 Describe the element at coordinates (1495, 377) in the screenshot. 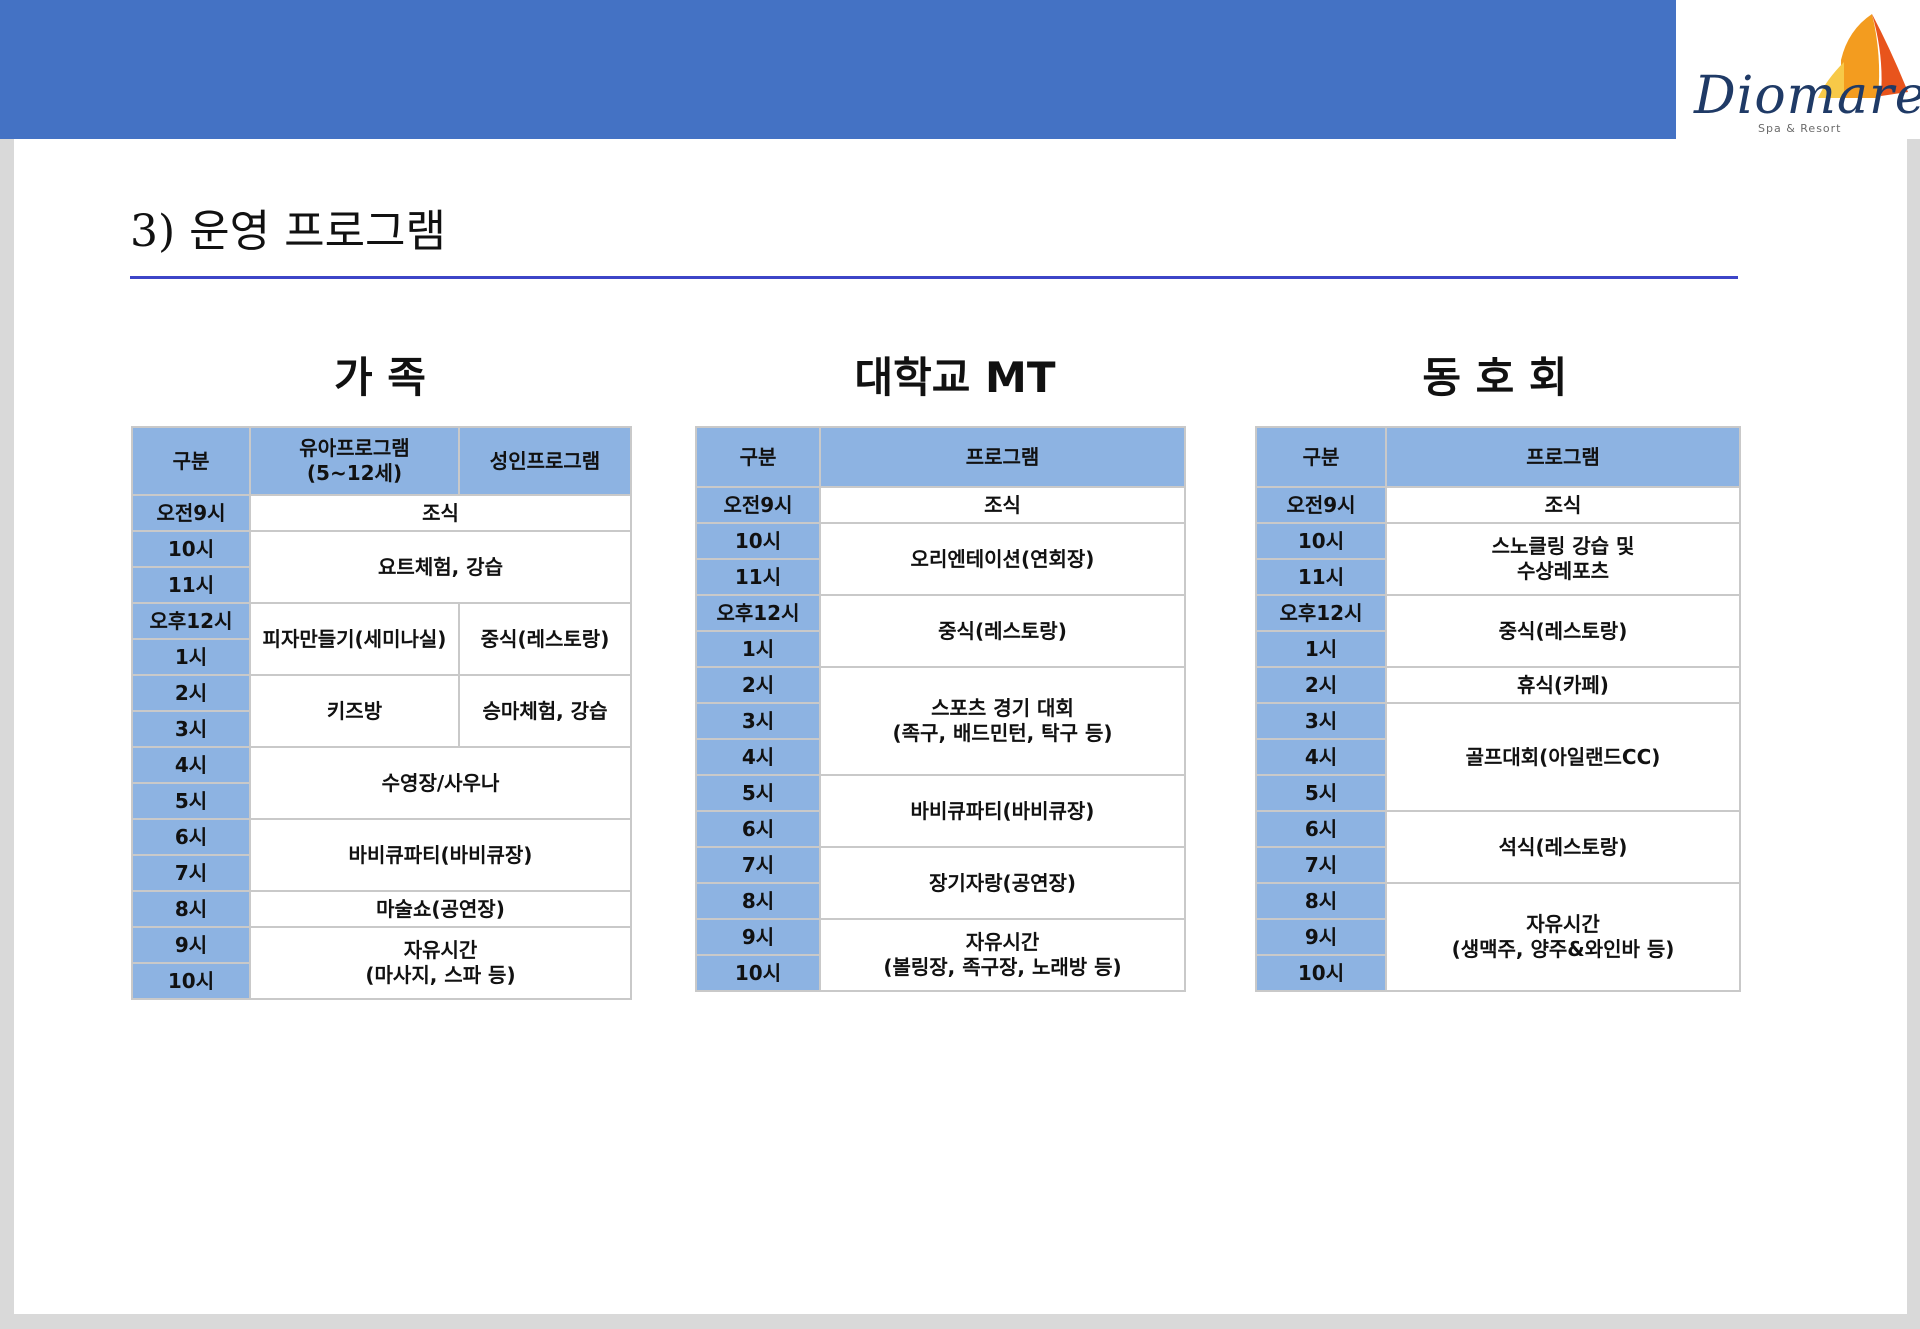

I see `club-title: 동 호 회` at that location.